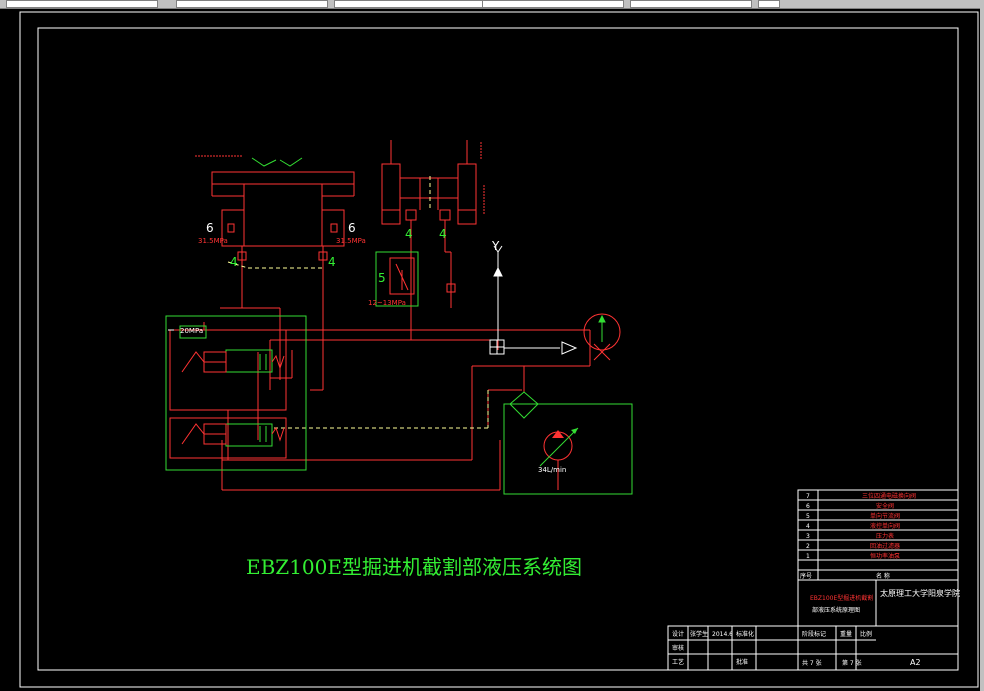 This screenshot has height=691, width=984. What do you see at coordinates (411, 215) in the screenshot?
I see `check-valve-top-left` at bounding box center [411, 215].